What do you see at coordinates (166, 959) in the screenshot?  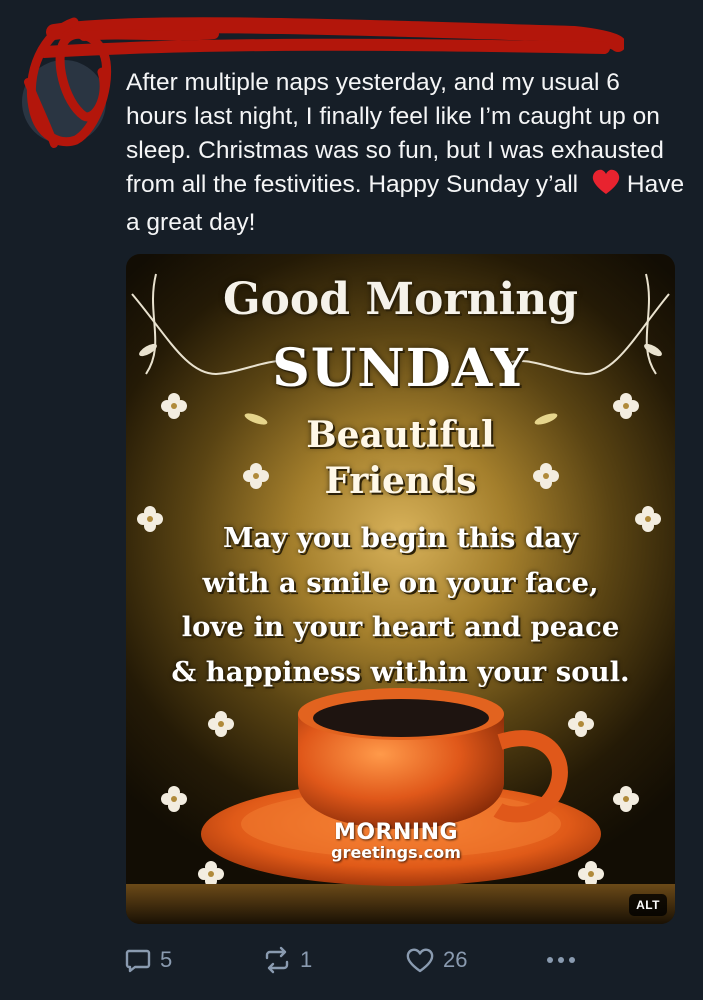 I see `reply-count: 5` at bounding box center [166, 959].